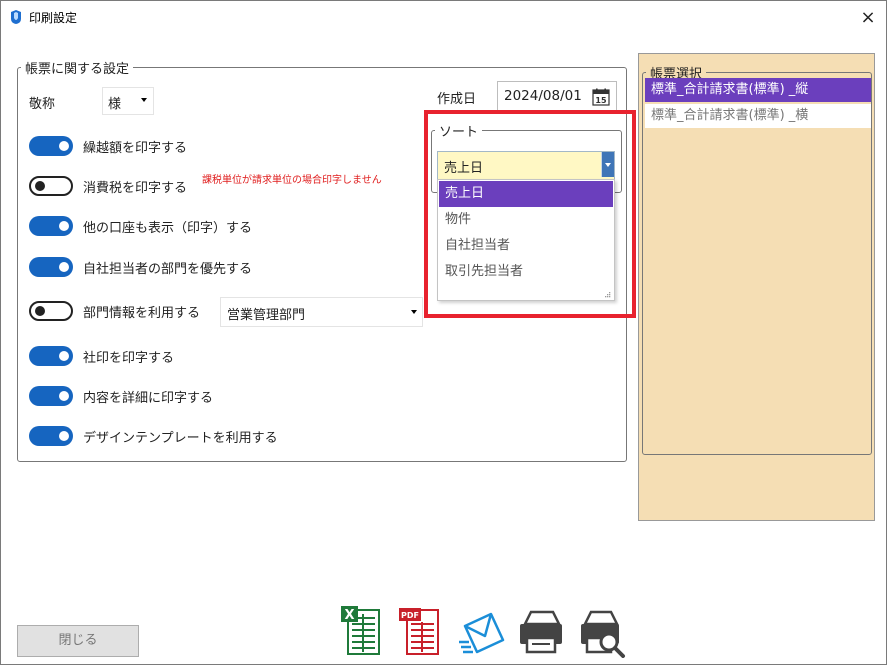  What do you see at coordinates (77, 69) in the screenshot?
I see `report-settings-legend: 帳票に関する設定` at bounding box center [77, 69].